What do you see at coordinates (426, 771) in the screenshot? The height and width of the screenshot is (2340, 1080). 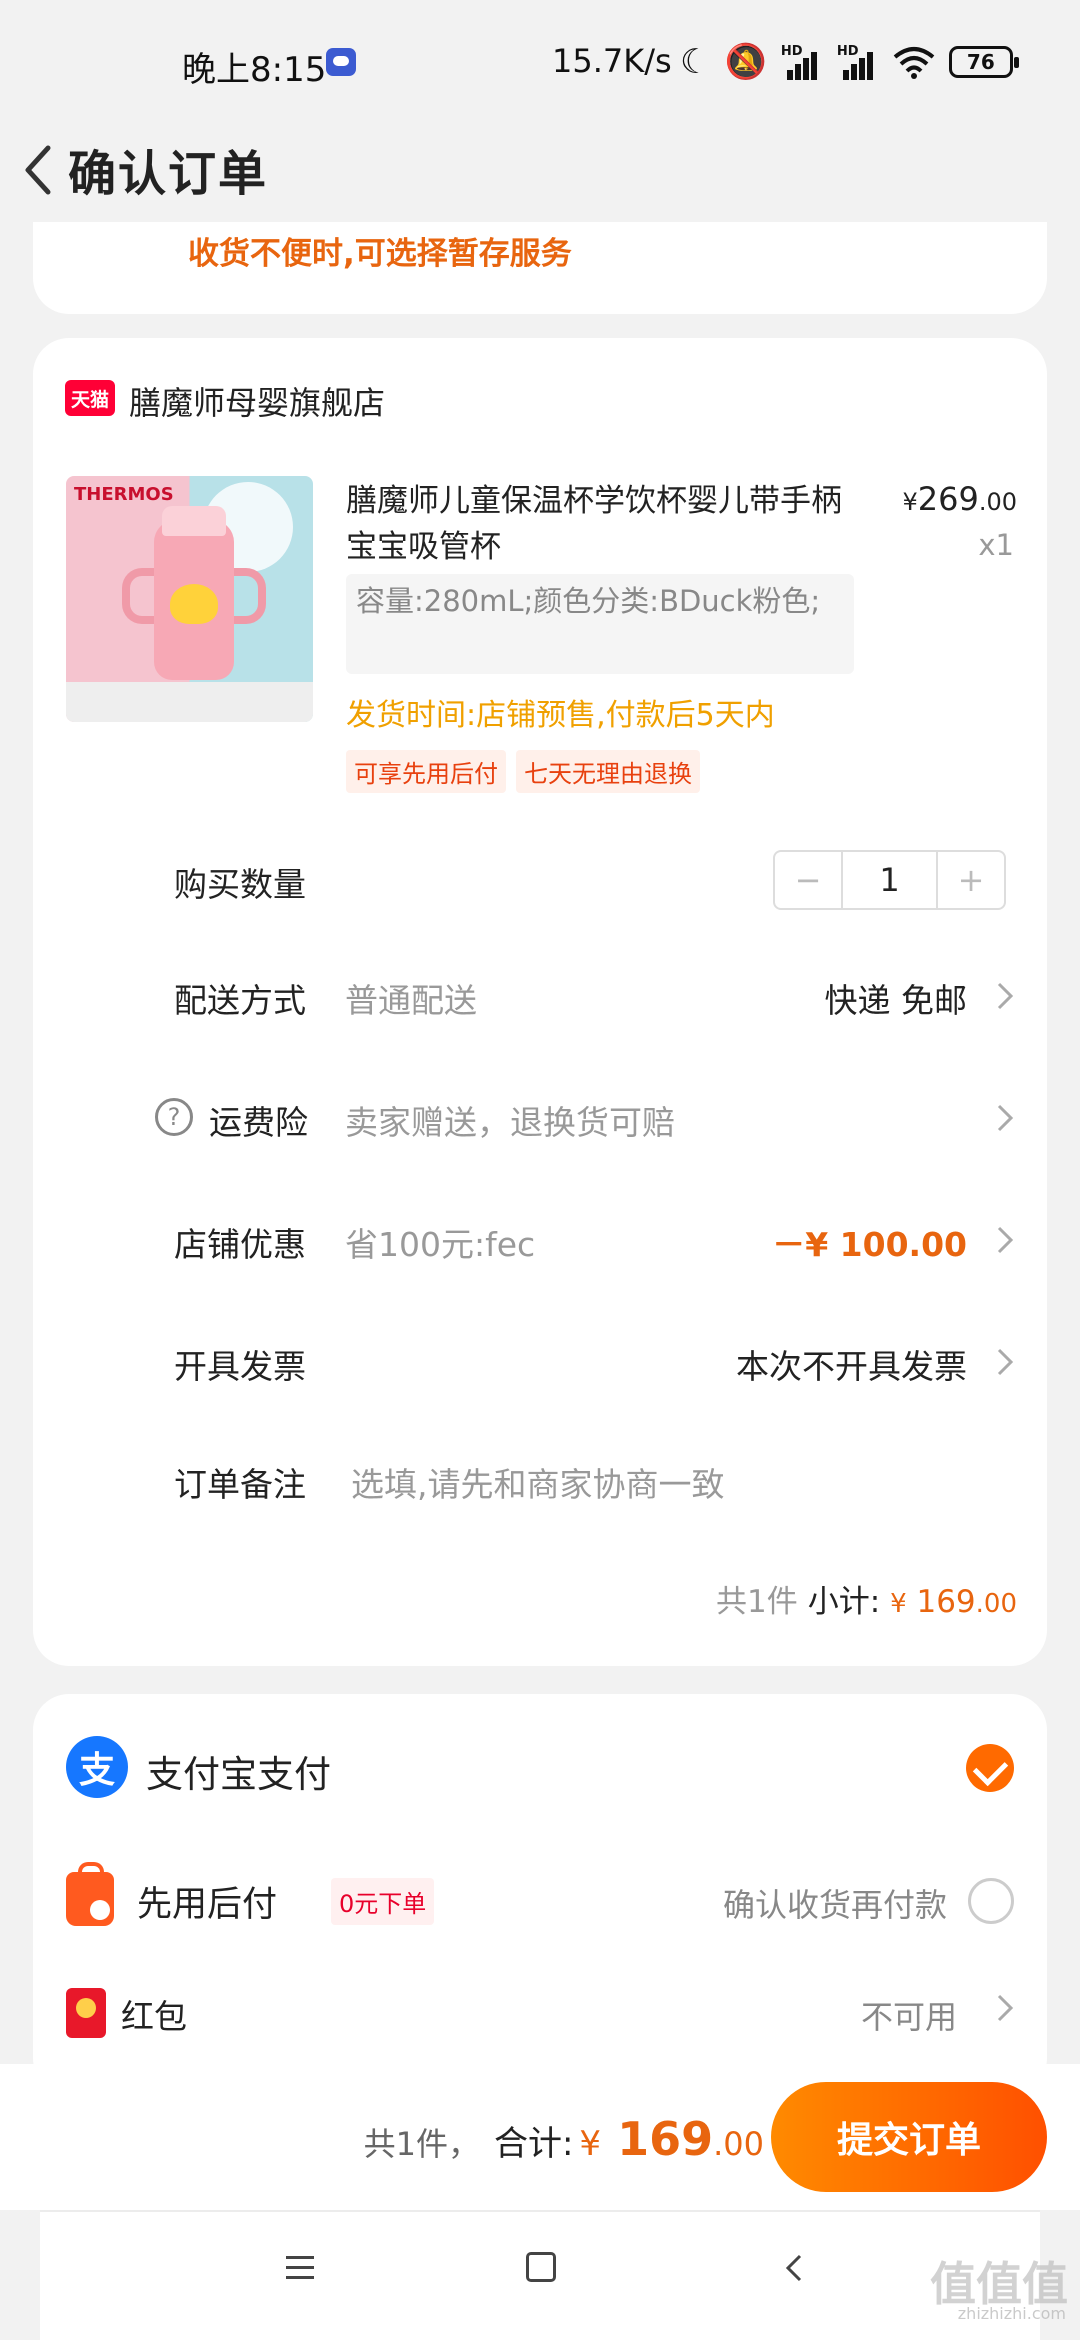 I see `tag-pay-later: 可享先用后付` at bounding box center [426, 771].